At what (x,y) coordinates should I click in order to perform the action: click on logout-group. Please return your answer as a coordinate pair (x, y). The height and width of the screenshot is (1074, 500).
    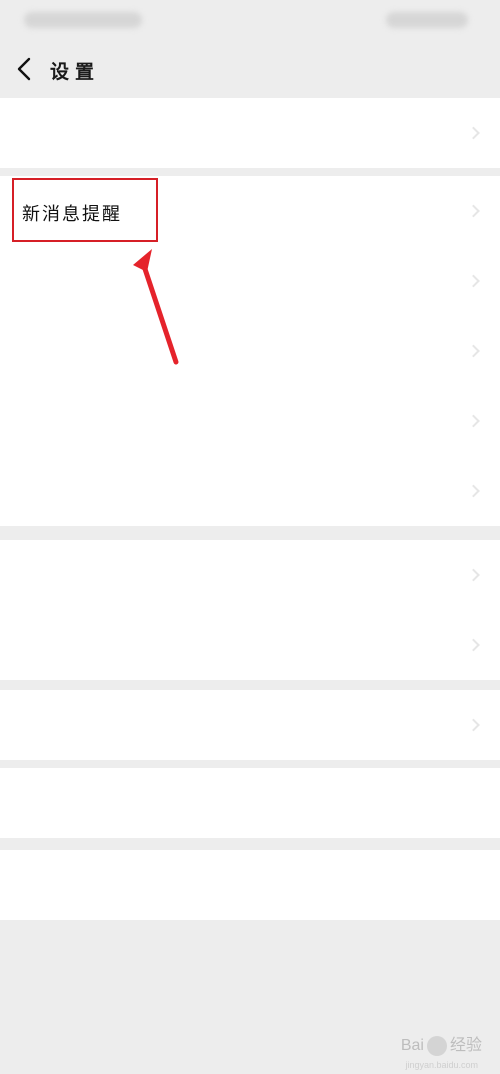
    Looking at the image, I should click on (250, 885).